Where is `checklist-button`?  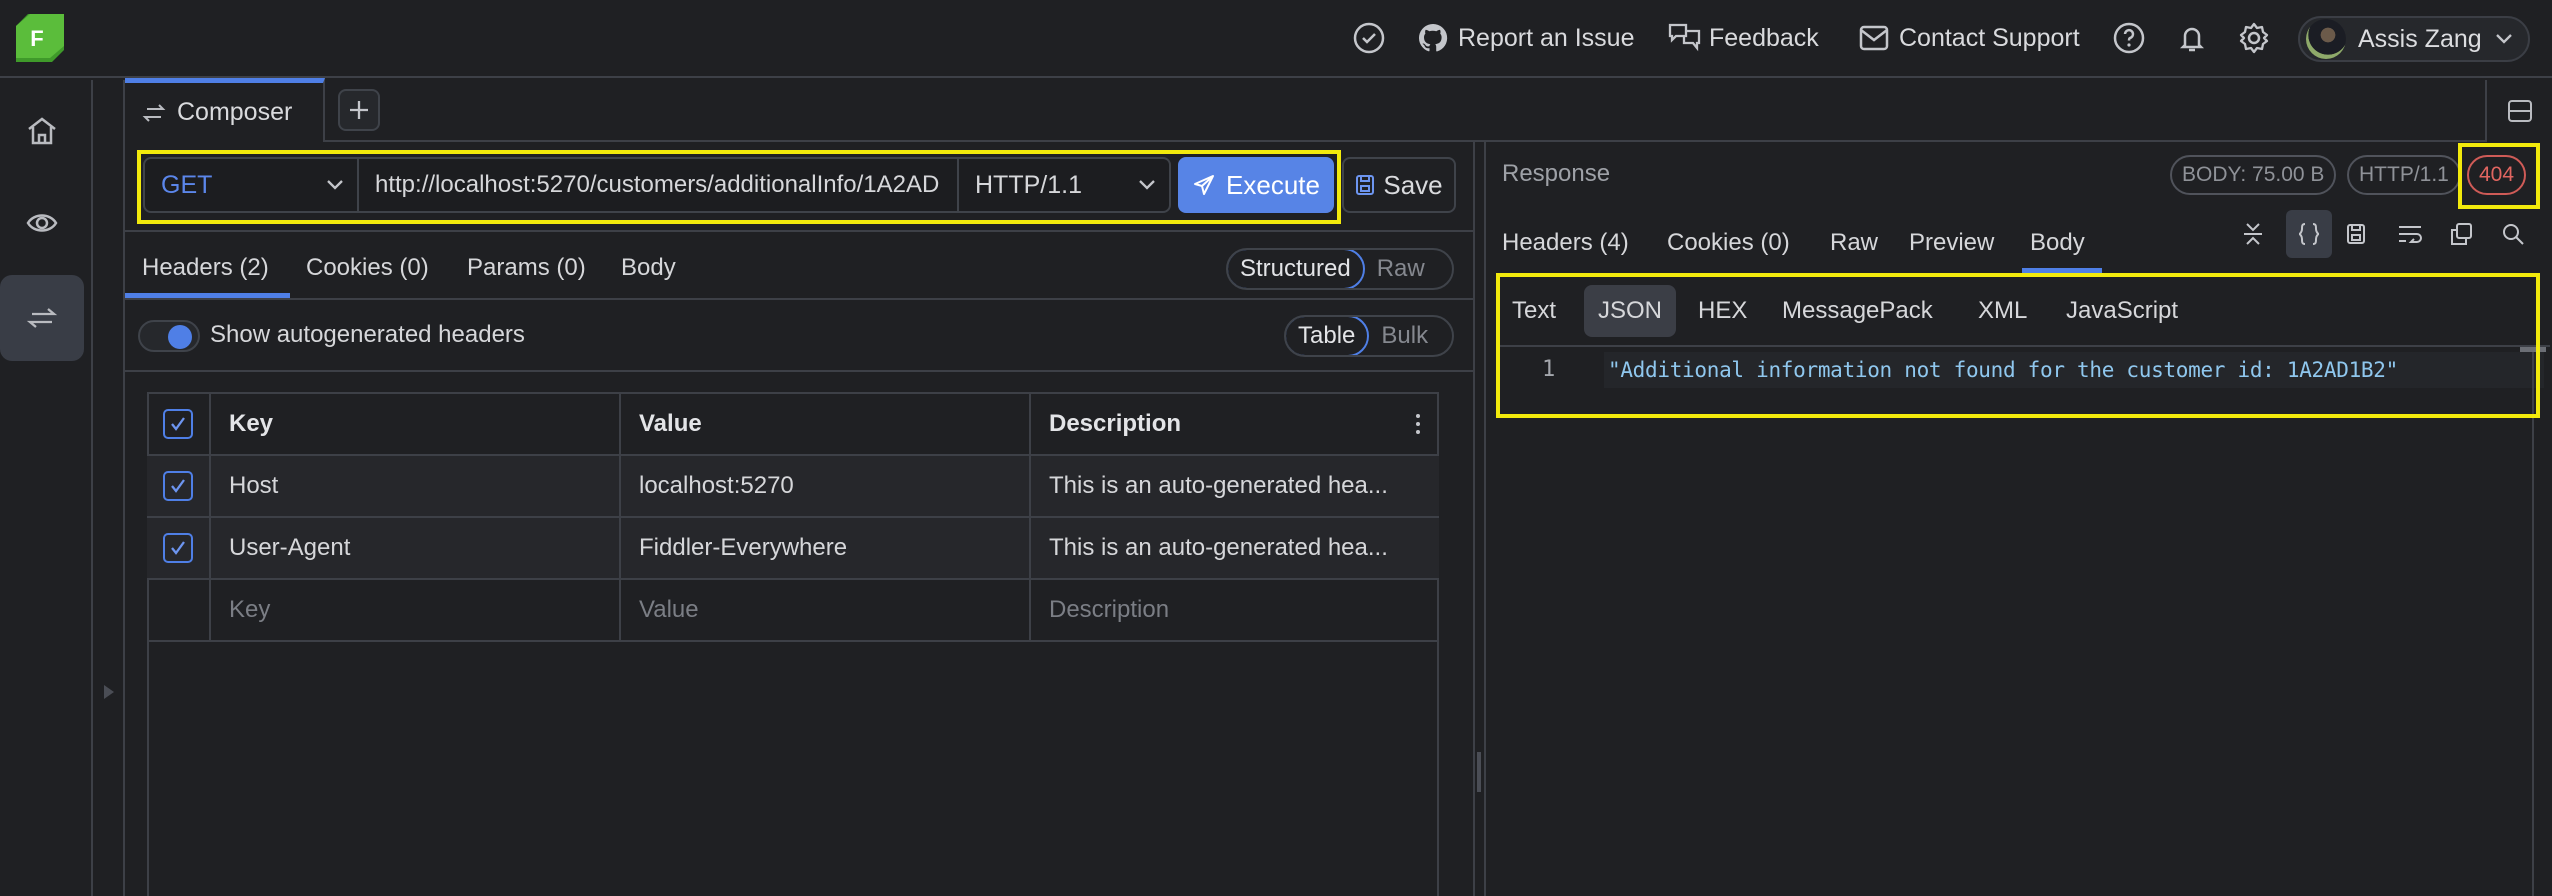 checklist-button is located at coordinates (1369, 38).